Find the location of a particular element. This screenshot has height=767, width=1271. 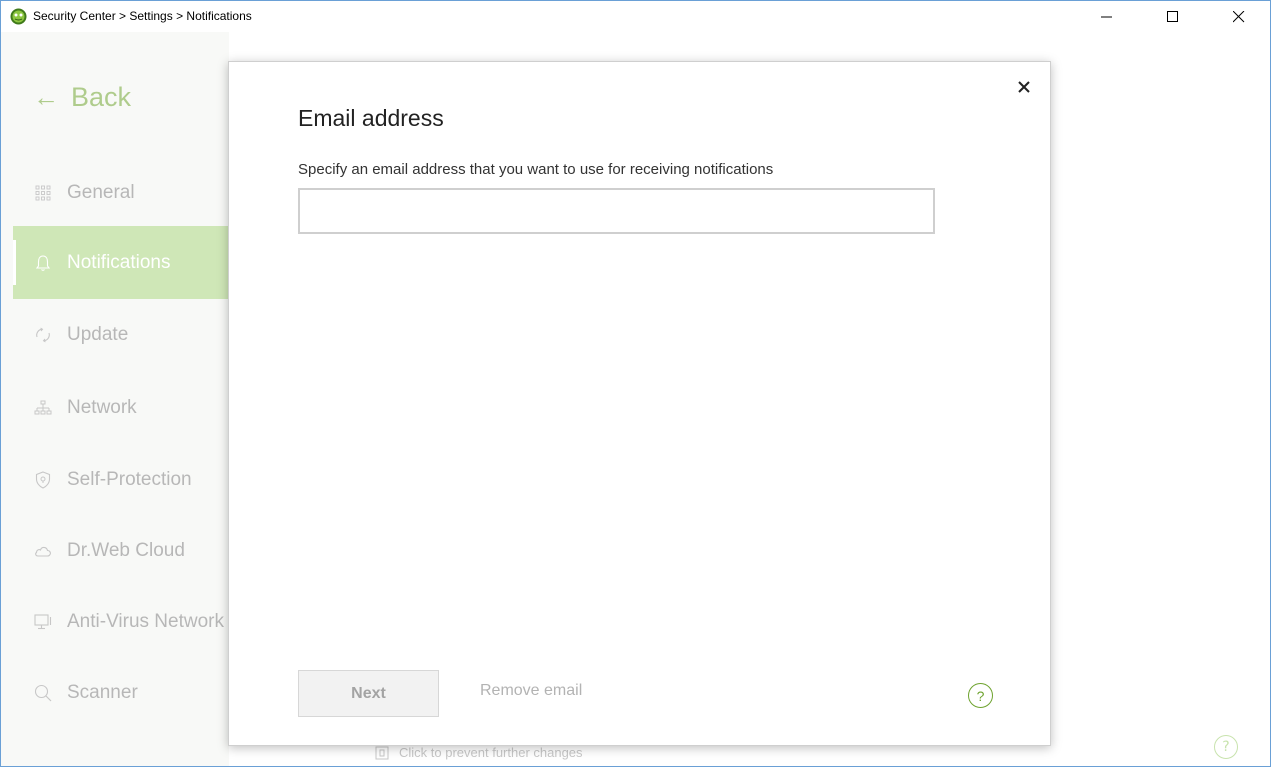

drweb-spider-icon is located at coordinates (18, 16).